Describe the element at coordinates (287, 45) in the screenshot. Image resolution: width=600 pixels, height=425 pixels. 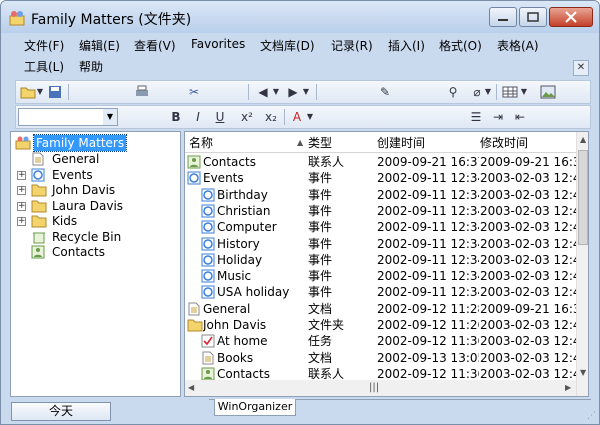
I see `menu-library: 文档库(D)` at that location.